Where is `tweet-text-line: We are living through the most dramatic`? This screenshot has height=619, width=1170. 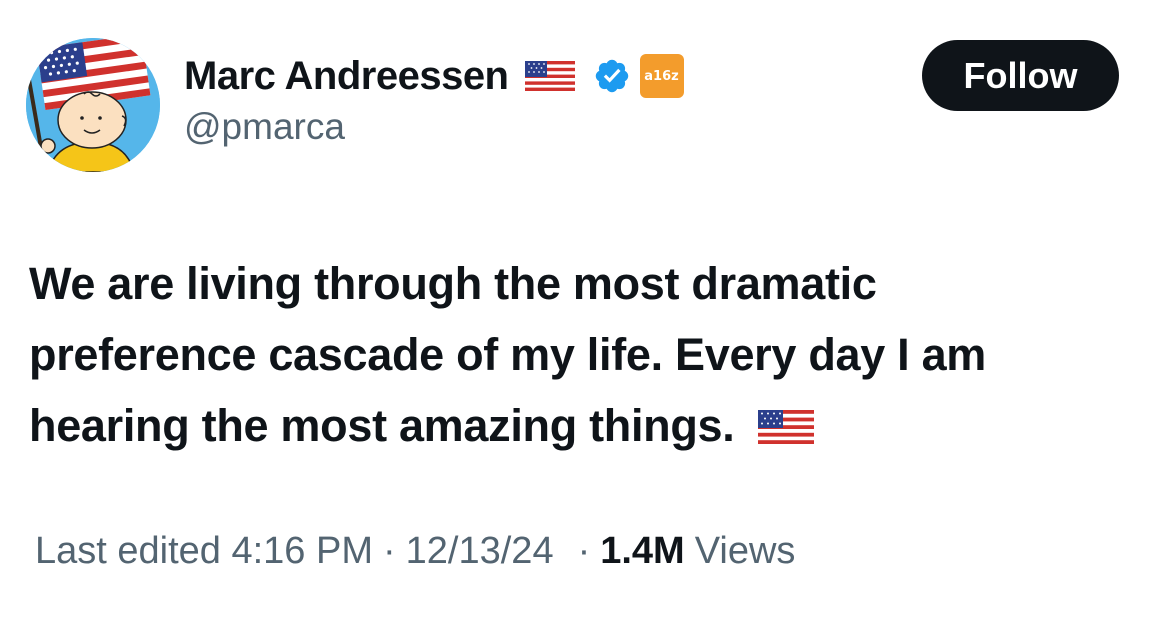 tweet-text-line: We are living through the most dramatic is located at coordinates (453, 283).